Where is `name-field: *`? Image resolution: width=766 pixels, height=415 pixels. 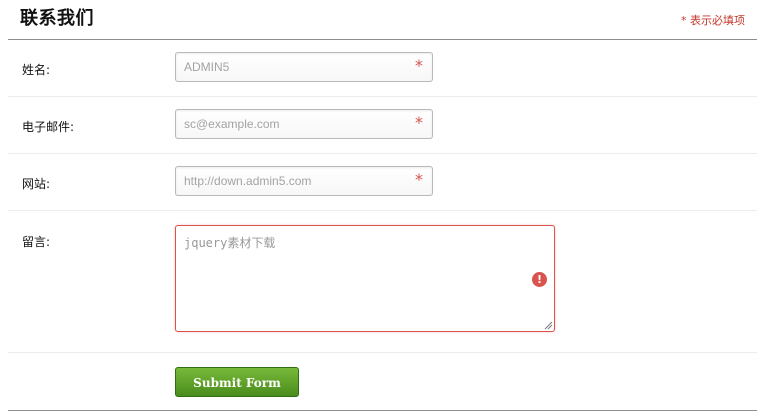
name-field: * is located at coordinates (304, 67).